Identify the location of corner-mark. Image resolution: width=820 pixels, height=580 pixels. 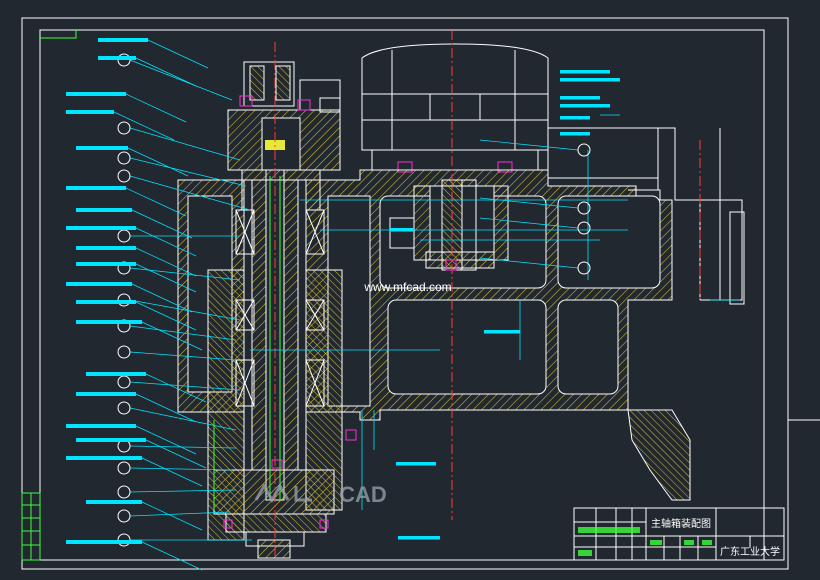
(58, 34).